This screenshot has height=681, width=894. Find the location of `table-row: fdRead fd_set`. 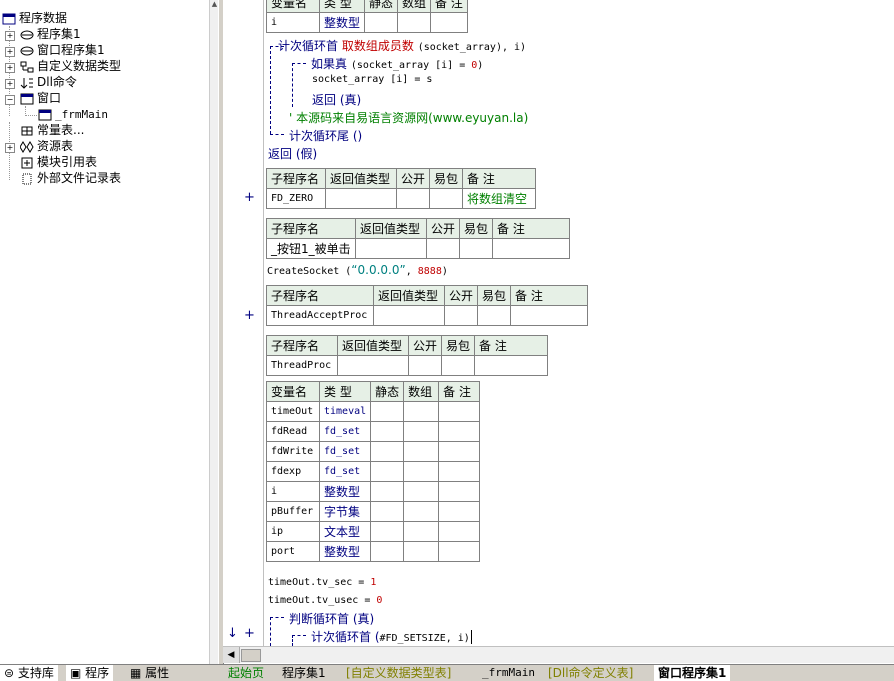

table-row: fdRead fd_set is located at coordinates (373, 431).